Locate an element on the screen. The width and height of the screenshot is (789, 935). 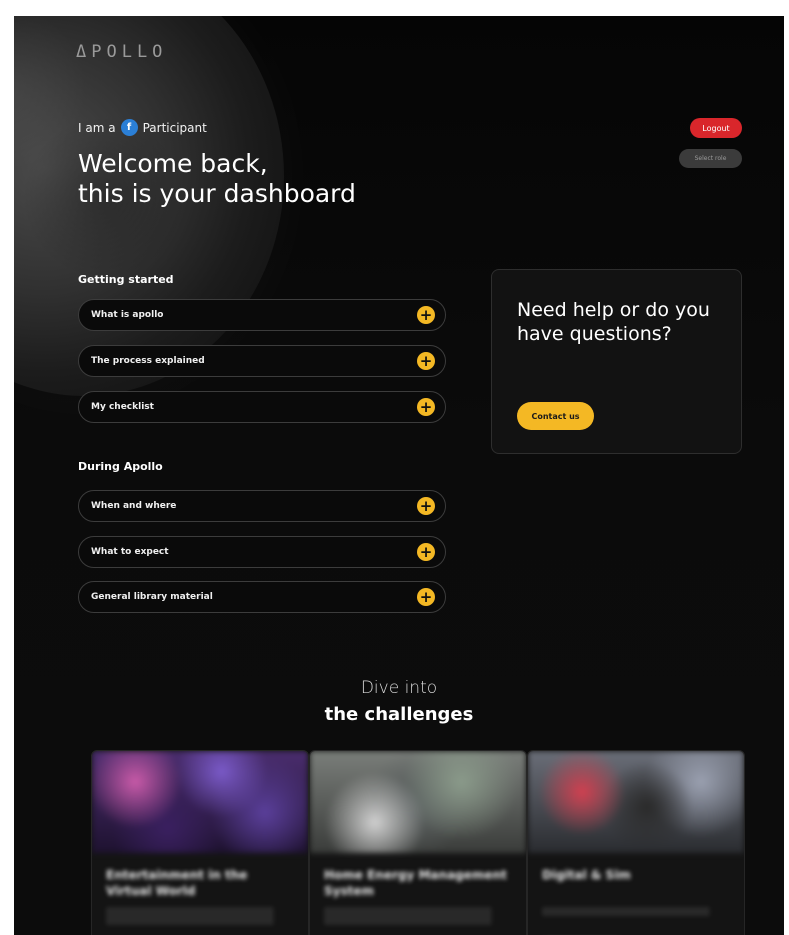
logout-button: Logout is located at coordinates (716, 128).